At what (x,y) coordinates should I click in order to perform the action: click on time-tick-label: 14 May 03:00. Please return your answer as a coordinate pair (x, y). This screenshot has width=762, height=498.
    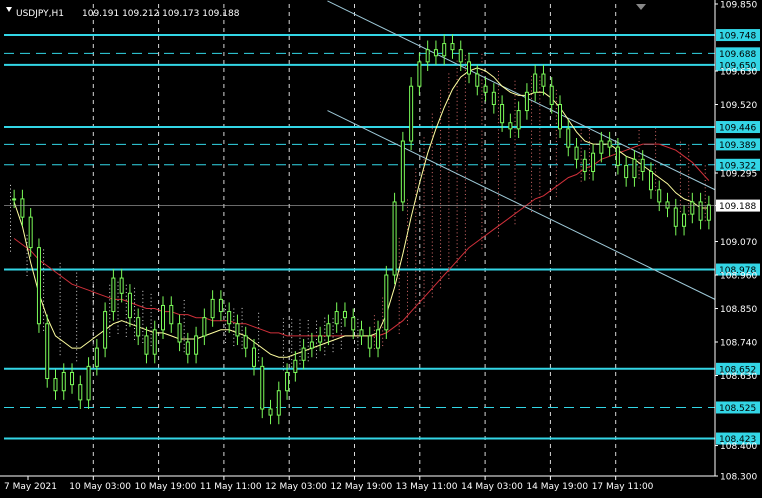
    Looking at the image, I should click on (492, 487).